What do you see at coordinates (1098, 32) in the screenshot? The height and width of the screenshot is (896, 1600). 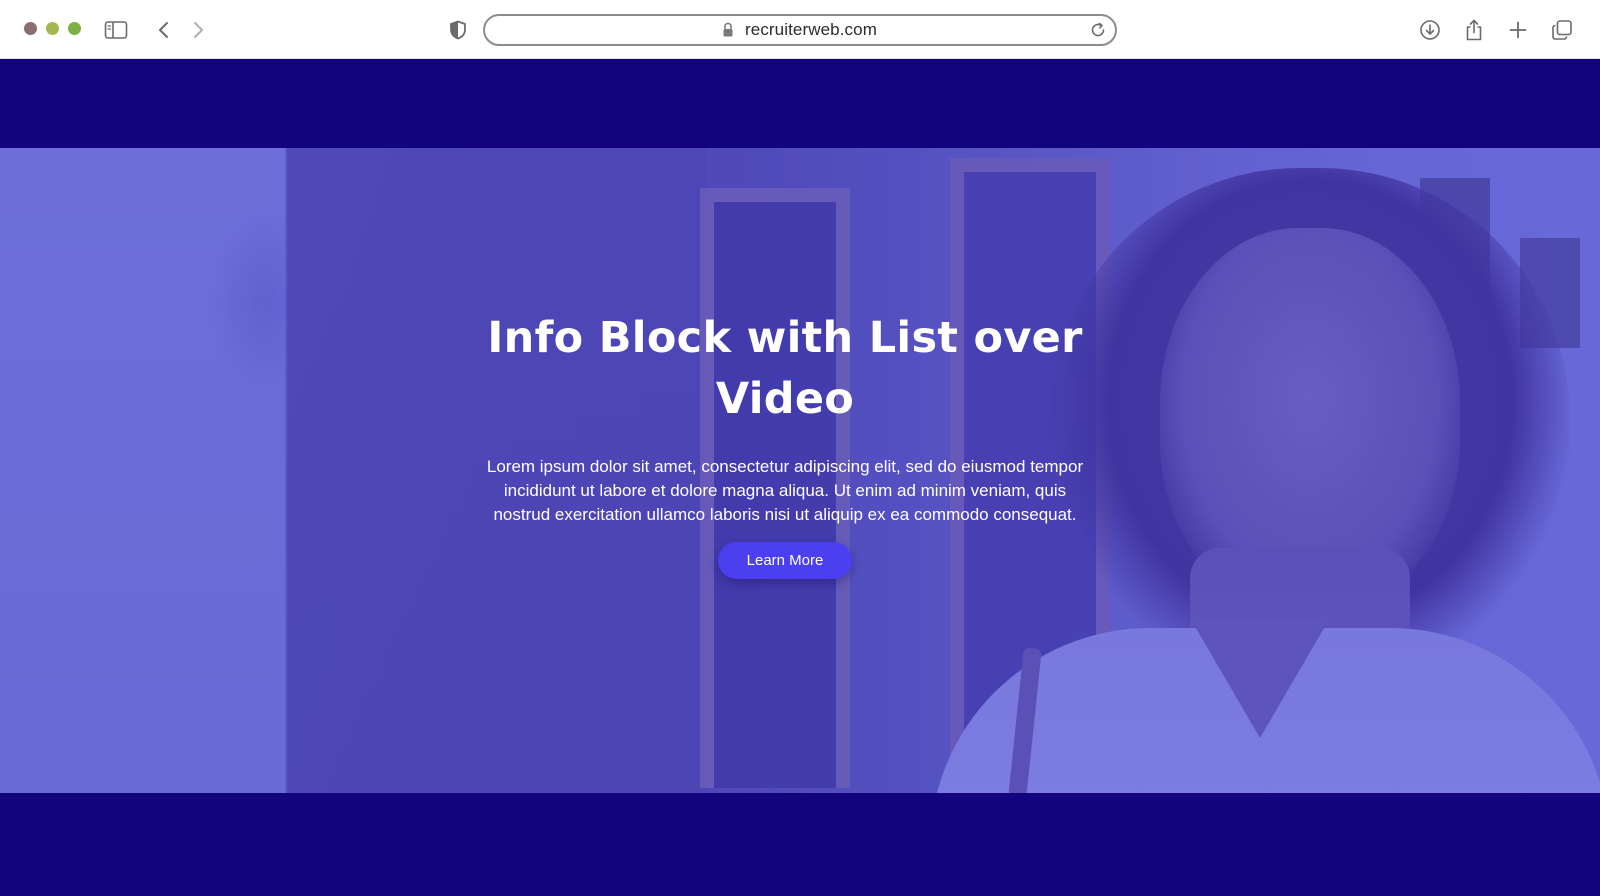 I see `reload-icon` at bounding box center [1098, 32].